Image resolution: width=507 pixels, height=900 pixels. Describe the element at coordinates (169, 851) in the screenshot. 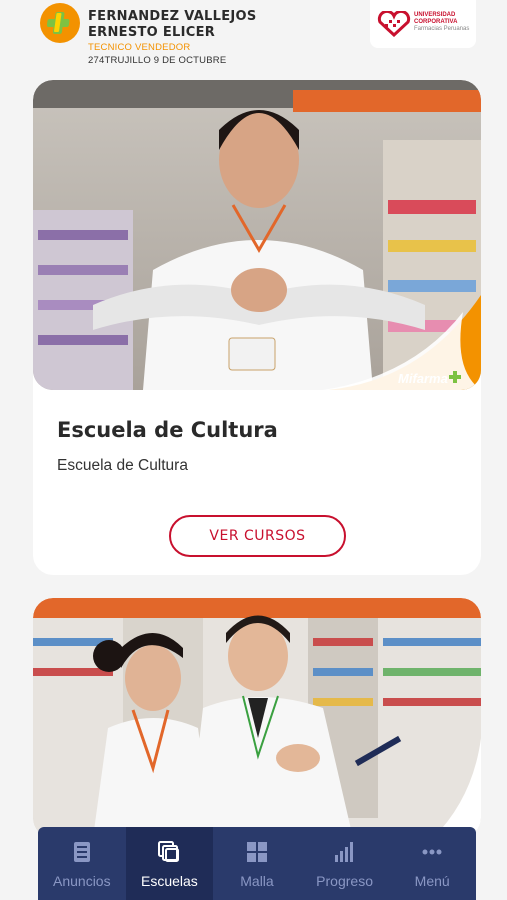

I see `stacked-pages-icon` at that location.